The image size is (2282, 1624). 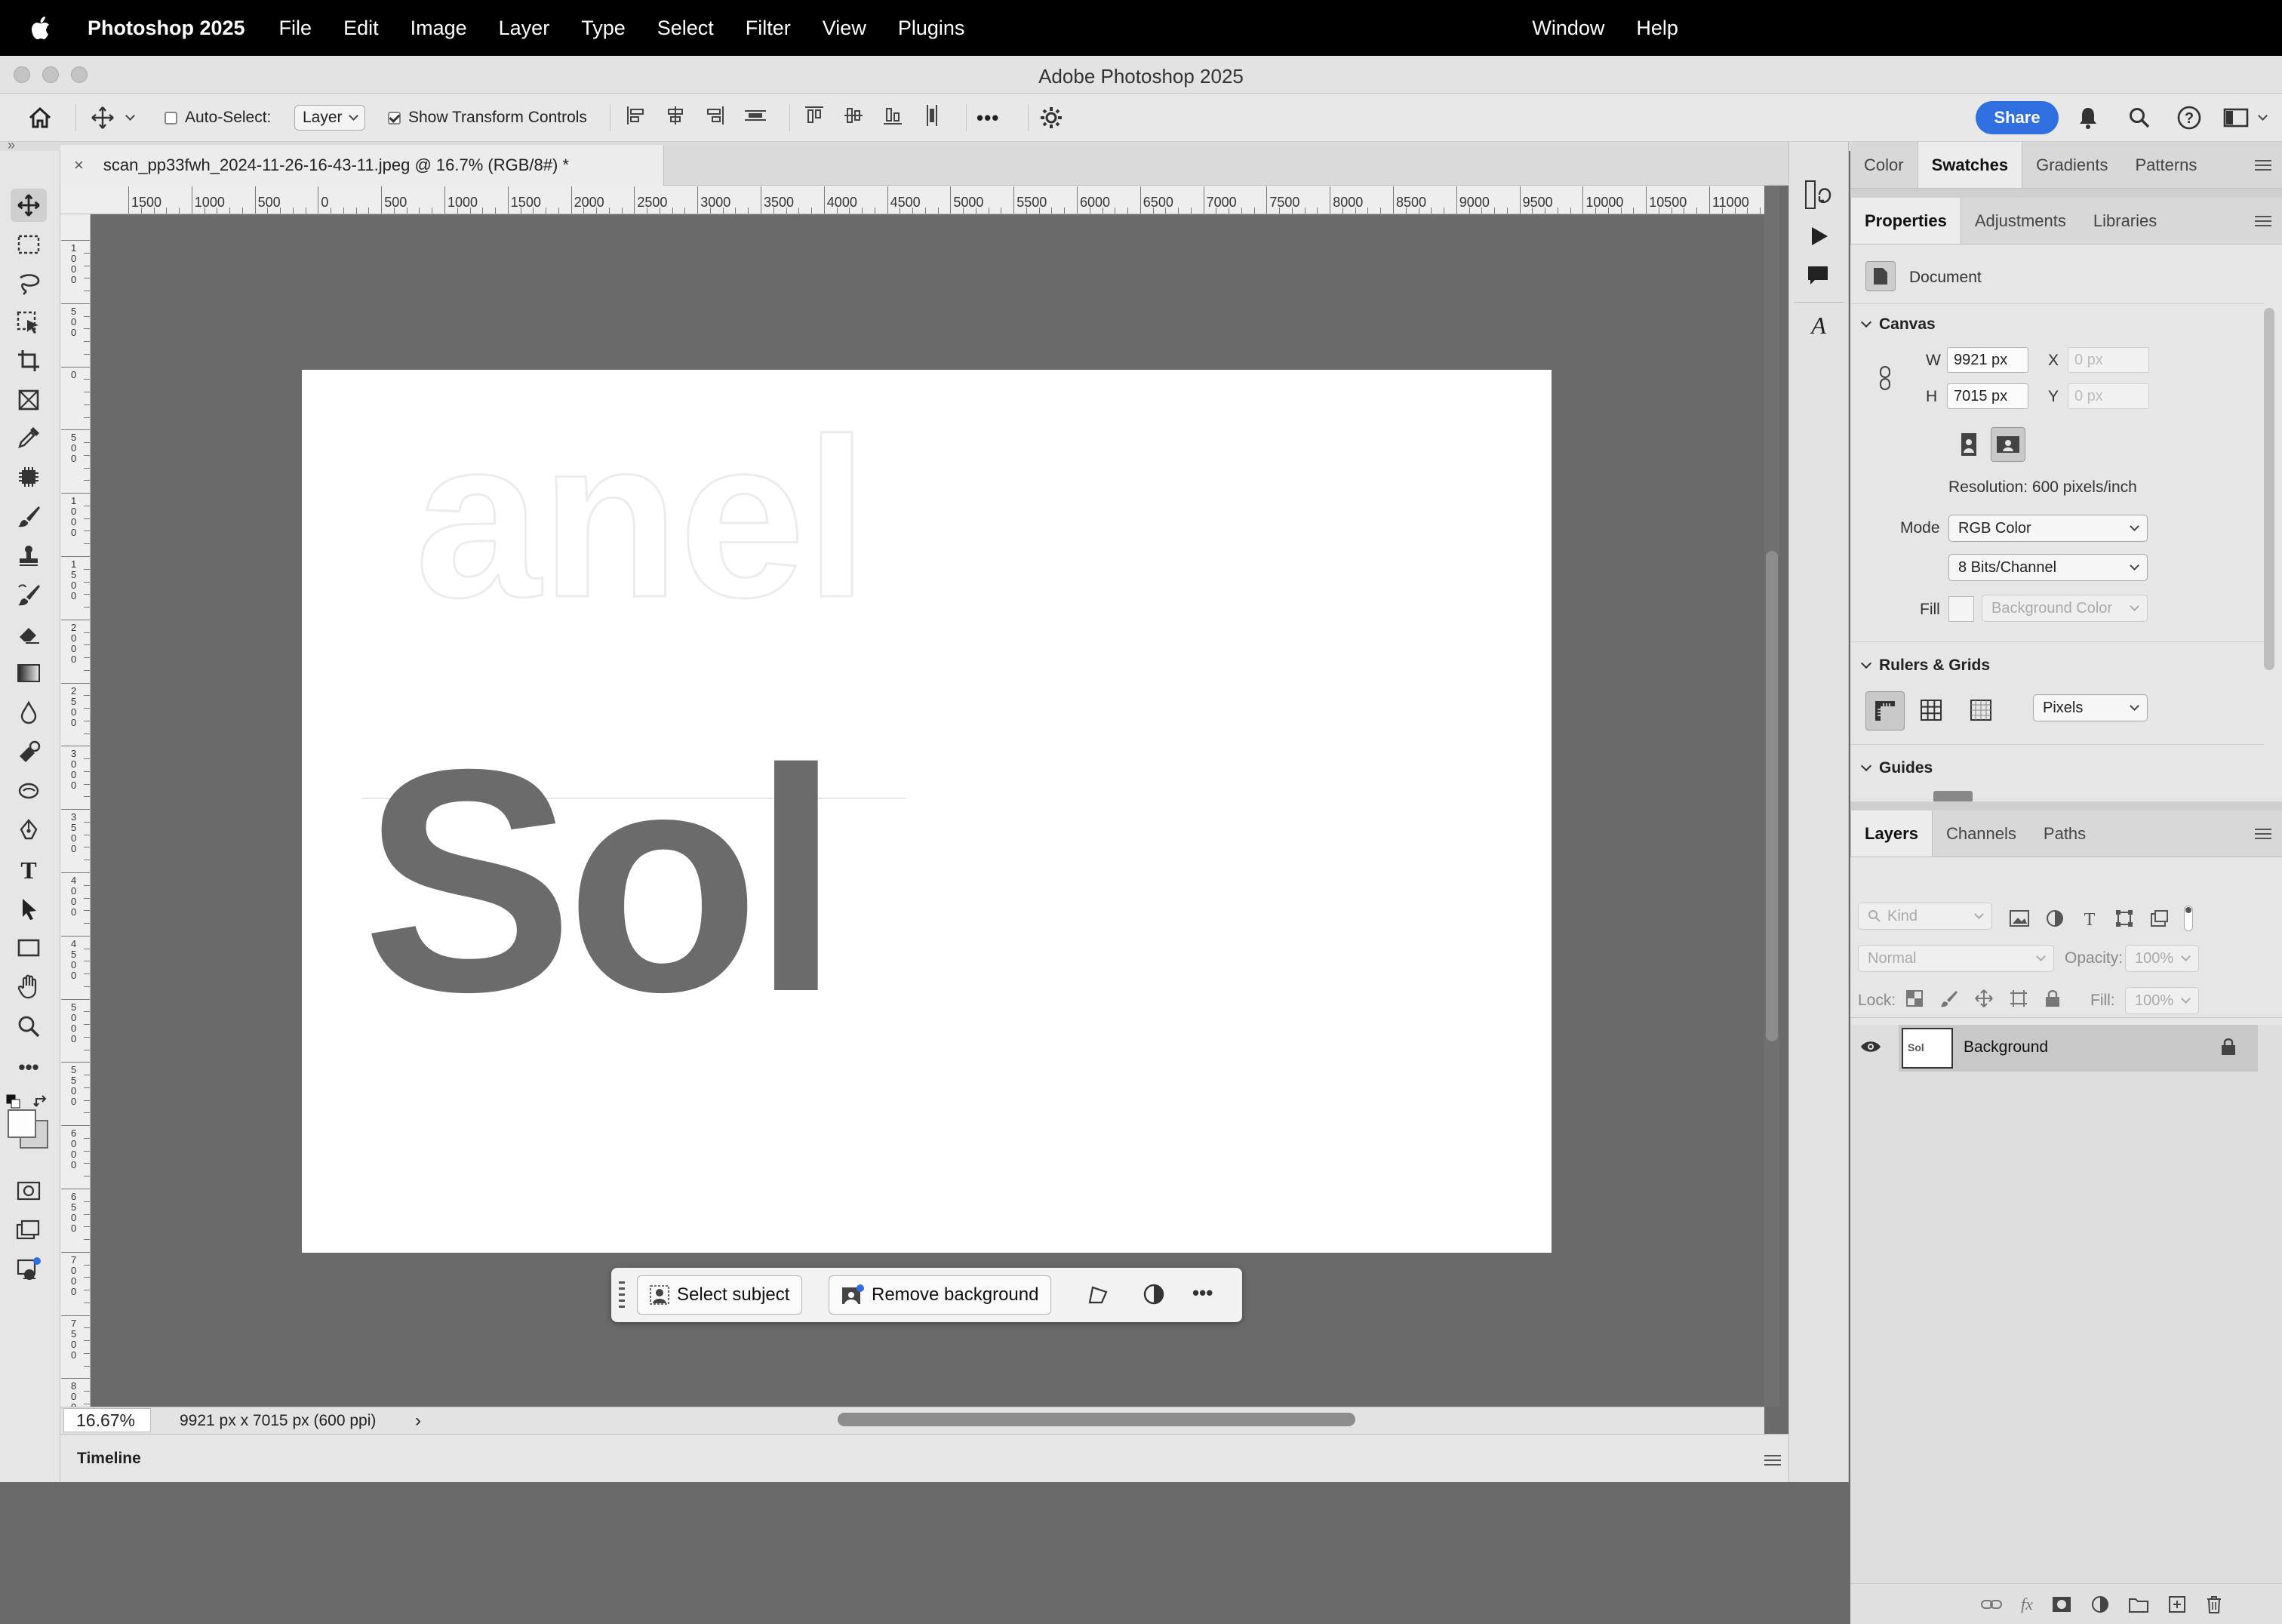 What do you see at coordinates (2108, 396) in the screenshot?
I see `canvas-y-input: 0 px` at bounding box center [2108, 396].